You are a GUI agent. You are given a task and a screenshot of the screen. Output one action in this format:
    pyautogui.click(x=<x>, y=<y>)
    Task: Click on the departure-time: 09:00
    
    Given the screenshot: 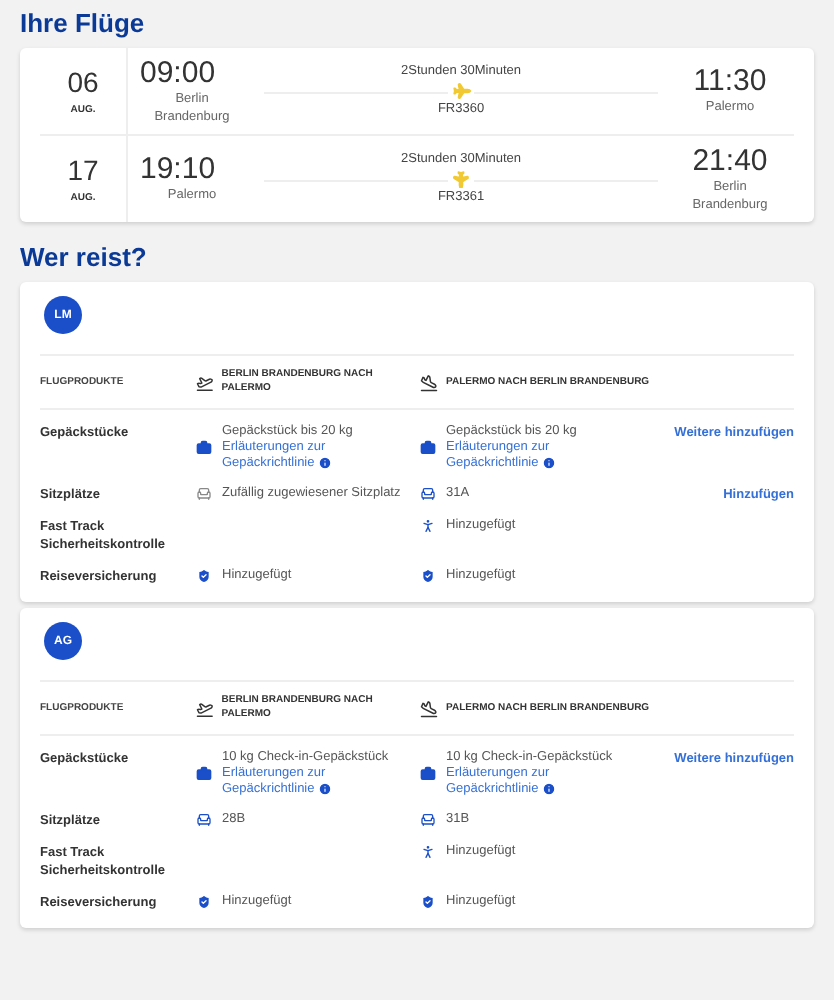 What is the action you would take?
    pyautogui.click(x=178, y=73)
    